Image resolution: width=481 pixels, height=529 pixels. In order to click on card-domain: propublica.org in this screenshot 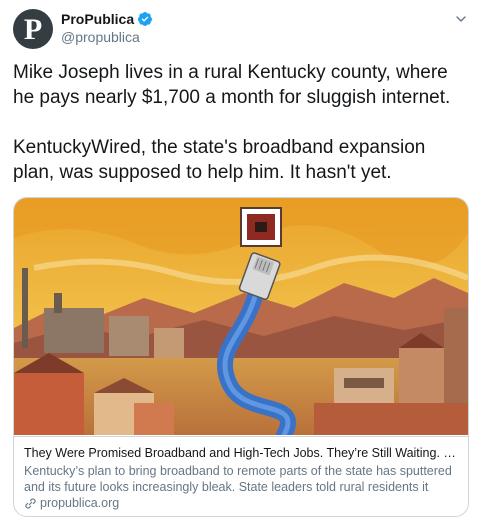, I will do `click(80, 503)`.